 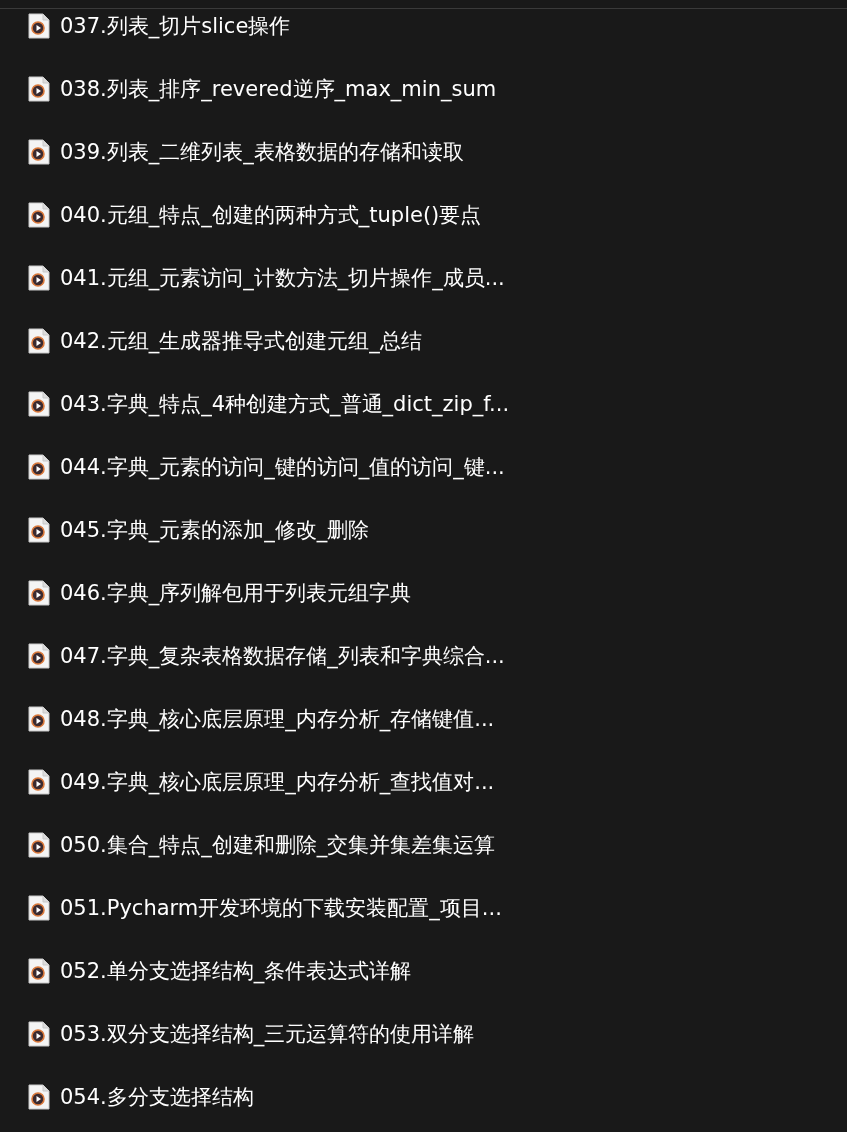 I want to click on file-name: 046.字典_序列解包用于列表元组字典, so click(x=236, y=593).